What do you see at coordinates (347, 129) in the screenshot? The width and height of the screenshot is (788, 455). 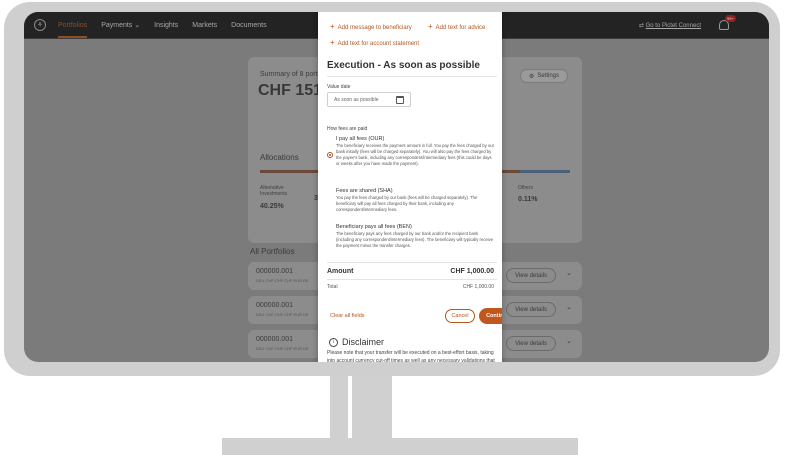 I see `fees-label: How fees are paid` at bounding box center [347, 129].